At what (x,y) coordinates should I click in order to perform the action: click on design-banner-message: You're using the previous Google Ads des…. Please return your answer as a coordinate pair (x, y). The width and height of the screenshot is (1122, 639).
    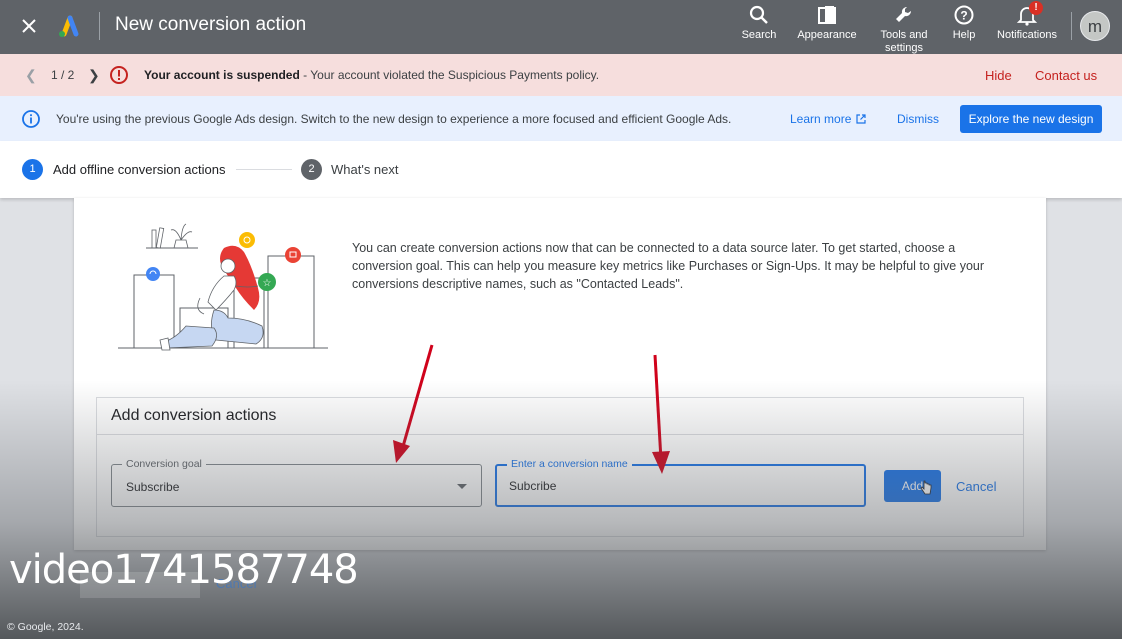
    Looking at the image, I should click on (394, 119).